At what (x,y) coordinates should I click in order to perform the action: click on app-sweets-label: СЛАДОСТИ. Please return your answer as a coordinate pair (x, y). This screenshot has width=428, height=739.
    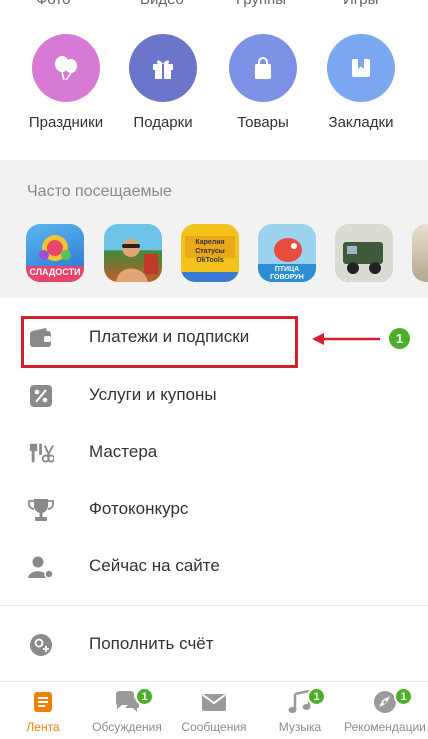
    Looking at the image, I should click on (55, 272).